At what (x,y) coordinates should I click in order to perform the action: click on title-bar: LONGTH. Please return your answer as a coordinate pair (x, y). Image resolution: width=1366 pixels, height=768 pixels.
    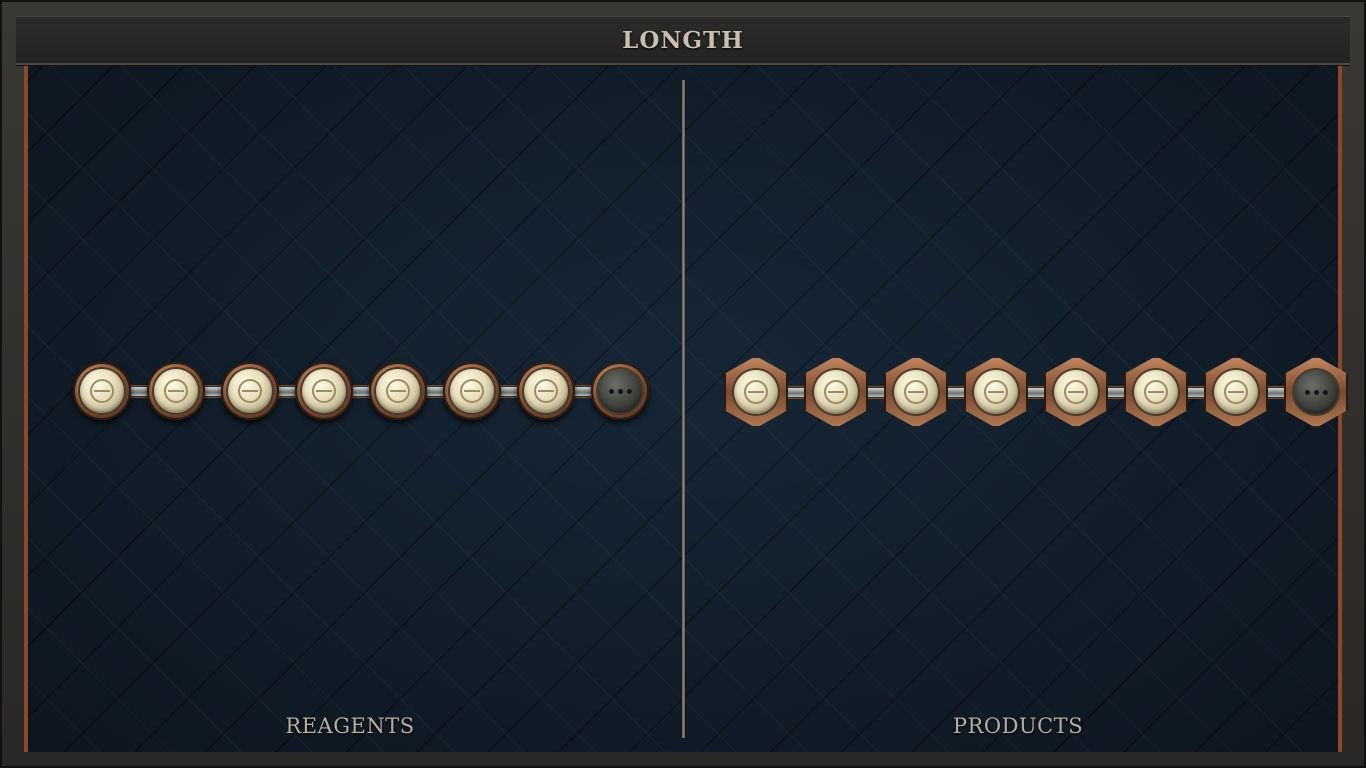
    Looking at the image, I should click on (683, 40).